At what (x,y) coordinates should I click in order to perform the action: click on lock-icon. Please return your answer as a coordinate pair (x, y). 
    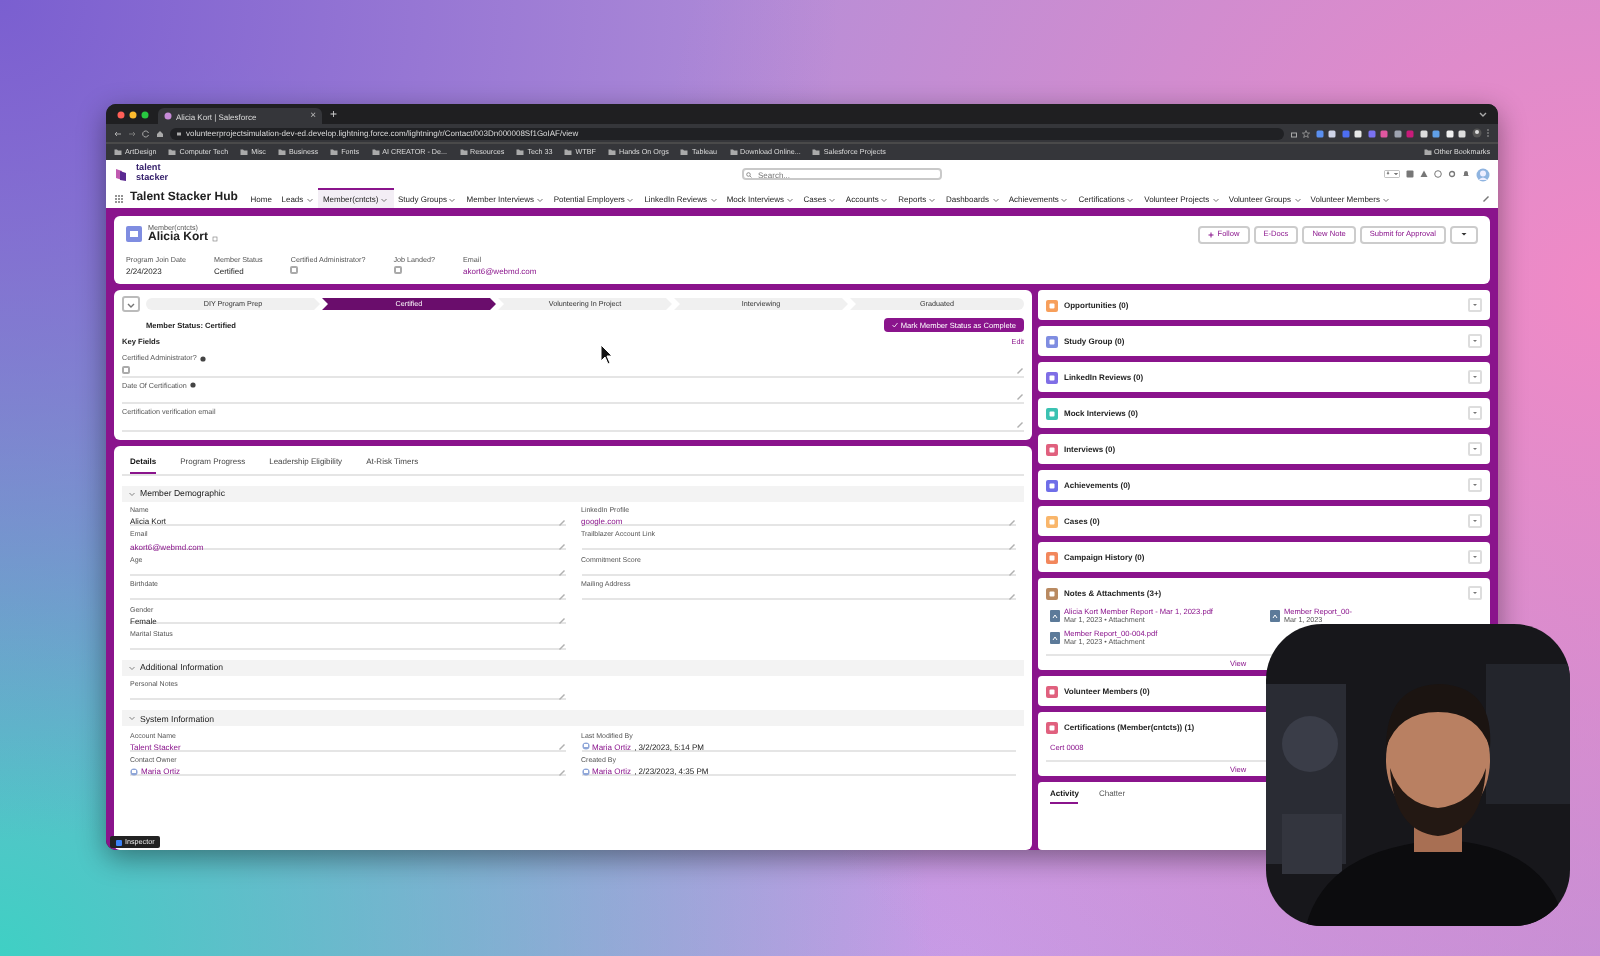
    Looking at the image, I should click on (179, 133).